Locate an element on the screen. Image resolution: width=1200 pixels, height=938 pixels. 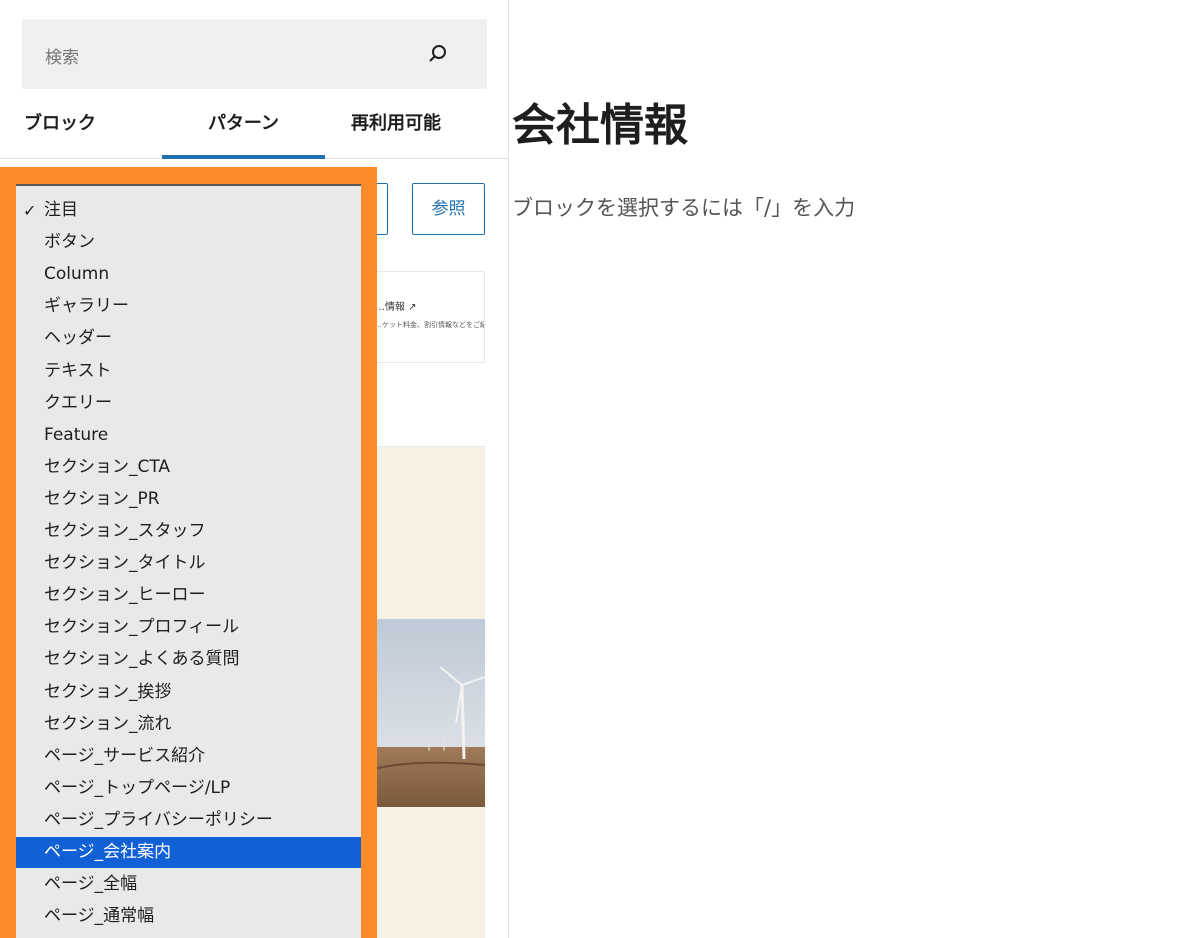
dropdown-option-label: ヘッダー is located at coordinates (78, 338).